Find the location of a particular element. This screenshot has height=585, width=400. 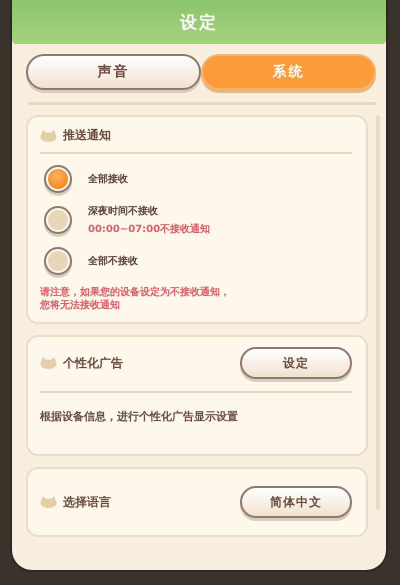

option-label: 全部接收 is located at coordinates (108, 179).